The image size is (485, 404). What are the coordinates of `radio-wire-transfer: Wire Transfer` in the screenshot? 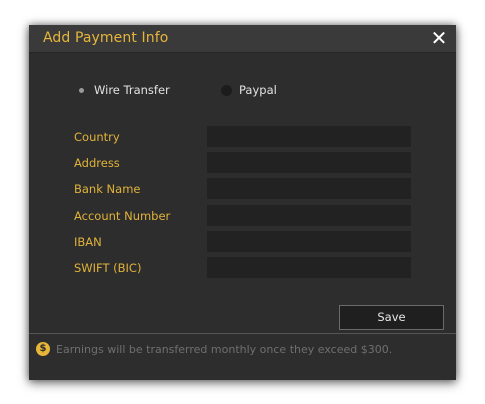 It's located at (123, 90).